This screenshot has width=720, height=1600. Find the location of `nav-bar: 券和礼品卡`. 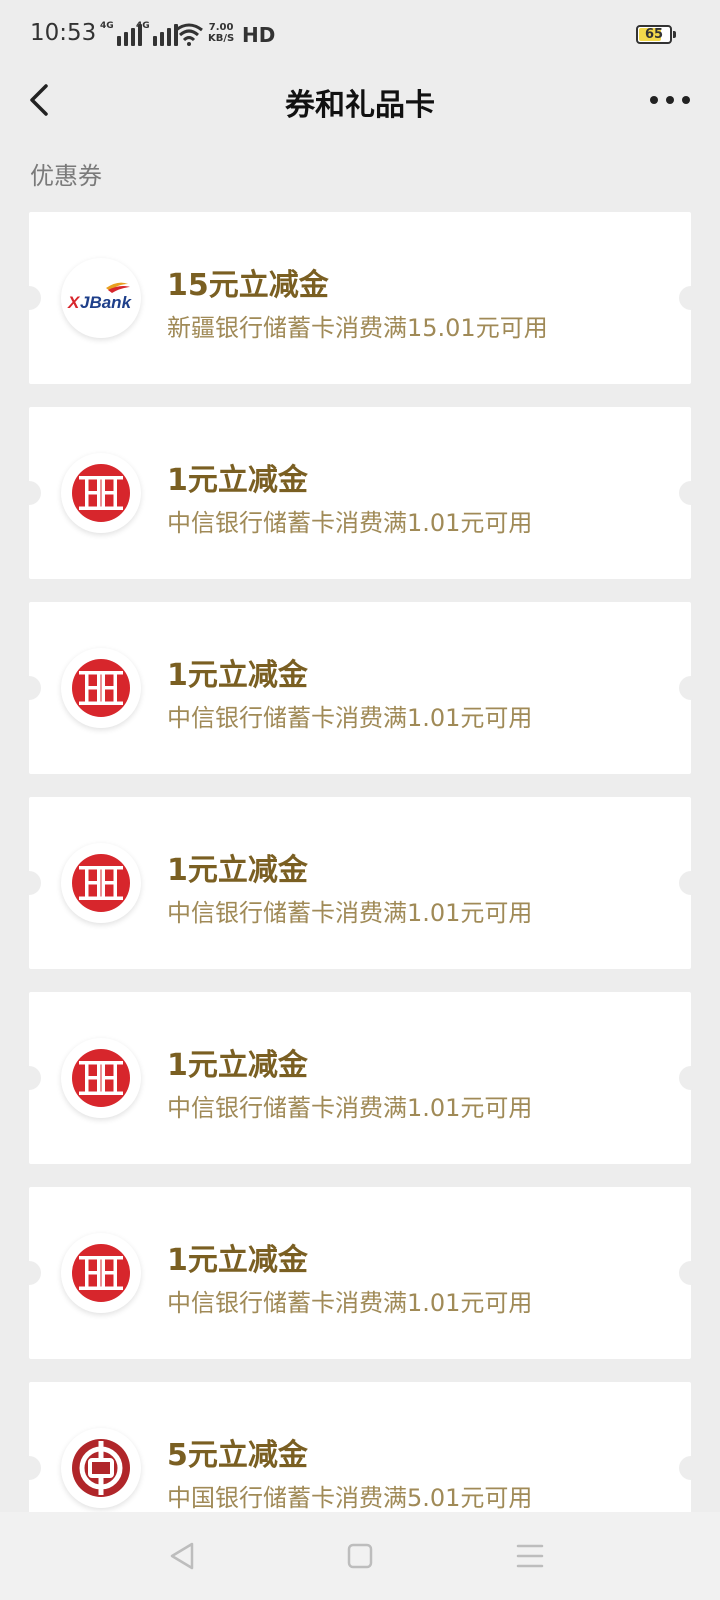

nav-bar: 券和礼品卡 is located at coordinates (360, 100).